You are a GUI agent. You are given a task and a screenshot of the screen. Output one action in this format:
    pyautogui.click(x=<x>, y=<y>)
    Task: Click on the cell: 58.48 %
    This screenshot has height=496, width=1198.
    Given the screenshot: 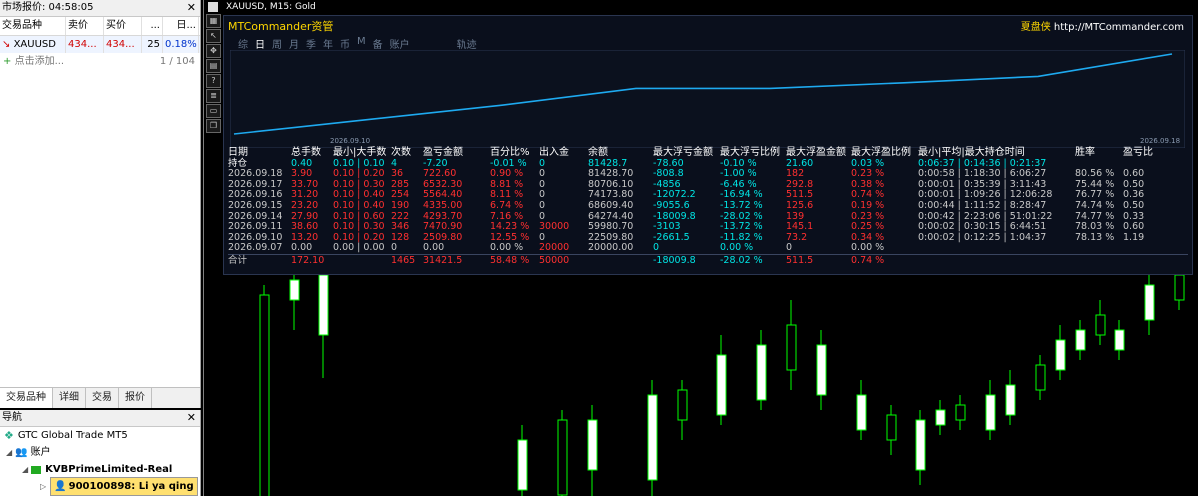 What is the action you would take?
    pyautogui.click(x=510, y=260)
    